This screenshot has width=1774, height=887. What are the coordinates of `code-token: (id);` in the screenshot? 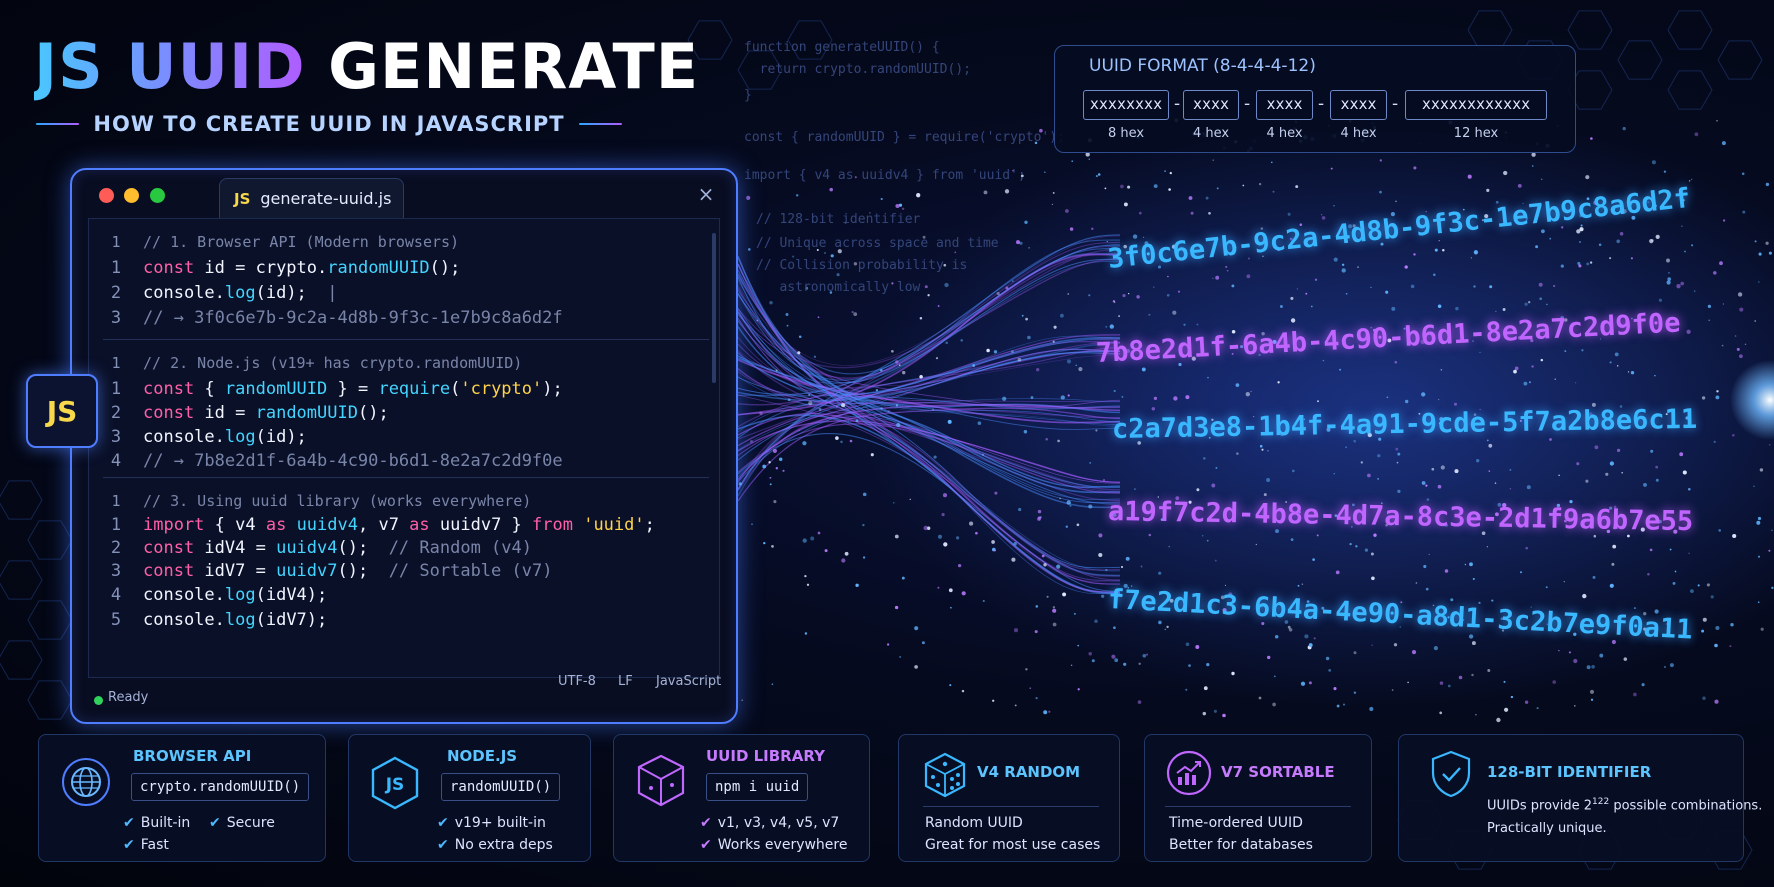 It's located at (281, 437).